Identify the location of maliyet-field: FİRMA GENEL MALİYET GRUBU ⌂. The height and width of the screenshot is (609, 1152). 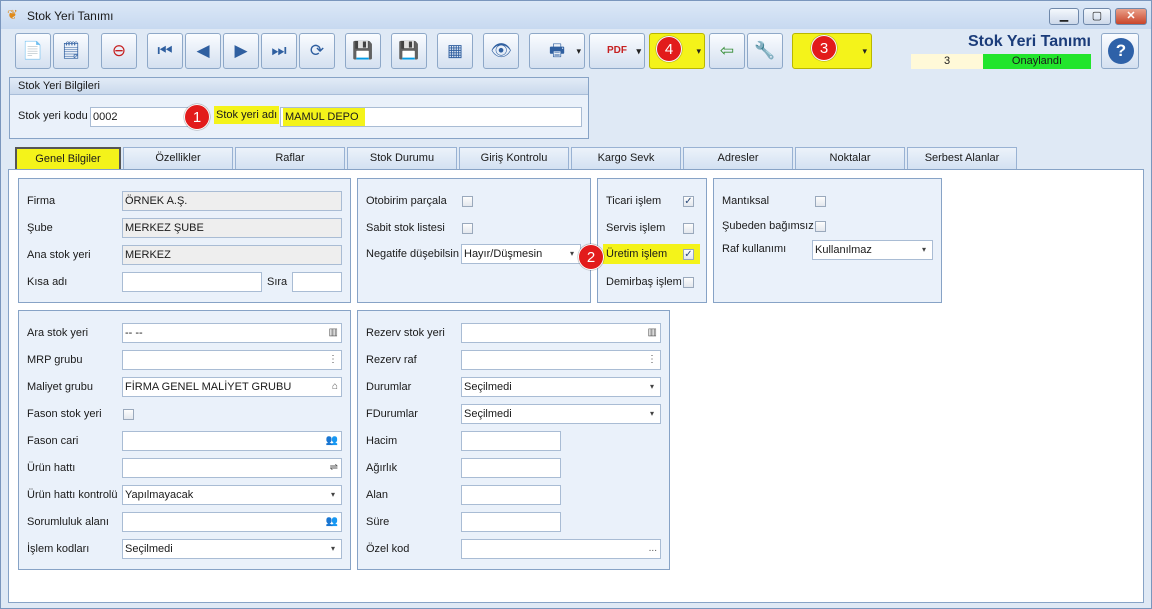
(232, 387).